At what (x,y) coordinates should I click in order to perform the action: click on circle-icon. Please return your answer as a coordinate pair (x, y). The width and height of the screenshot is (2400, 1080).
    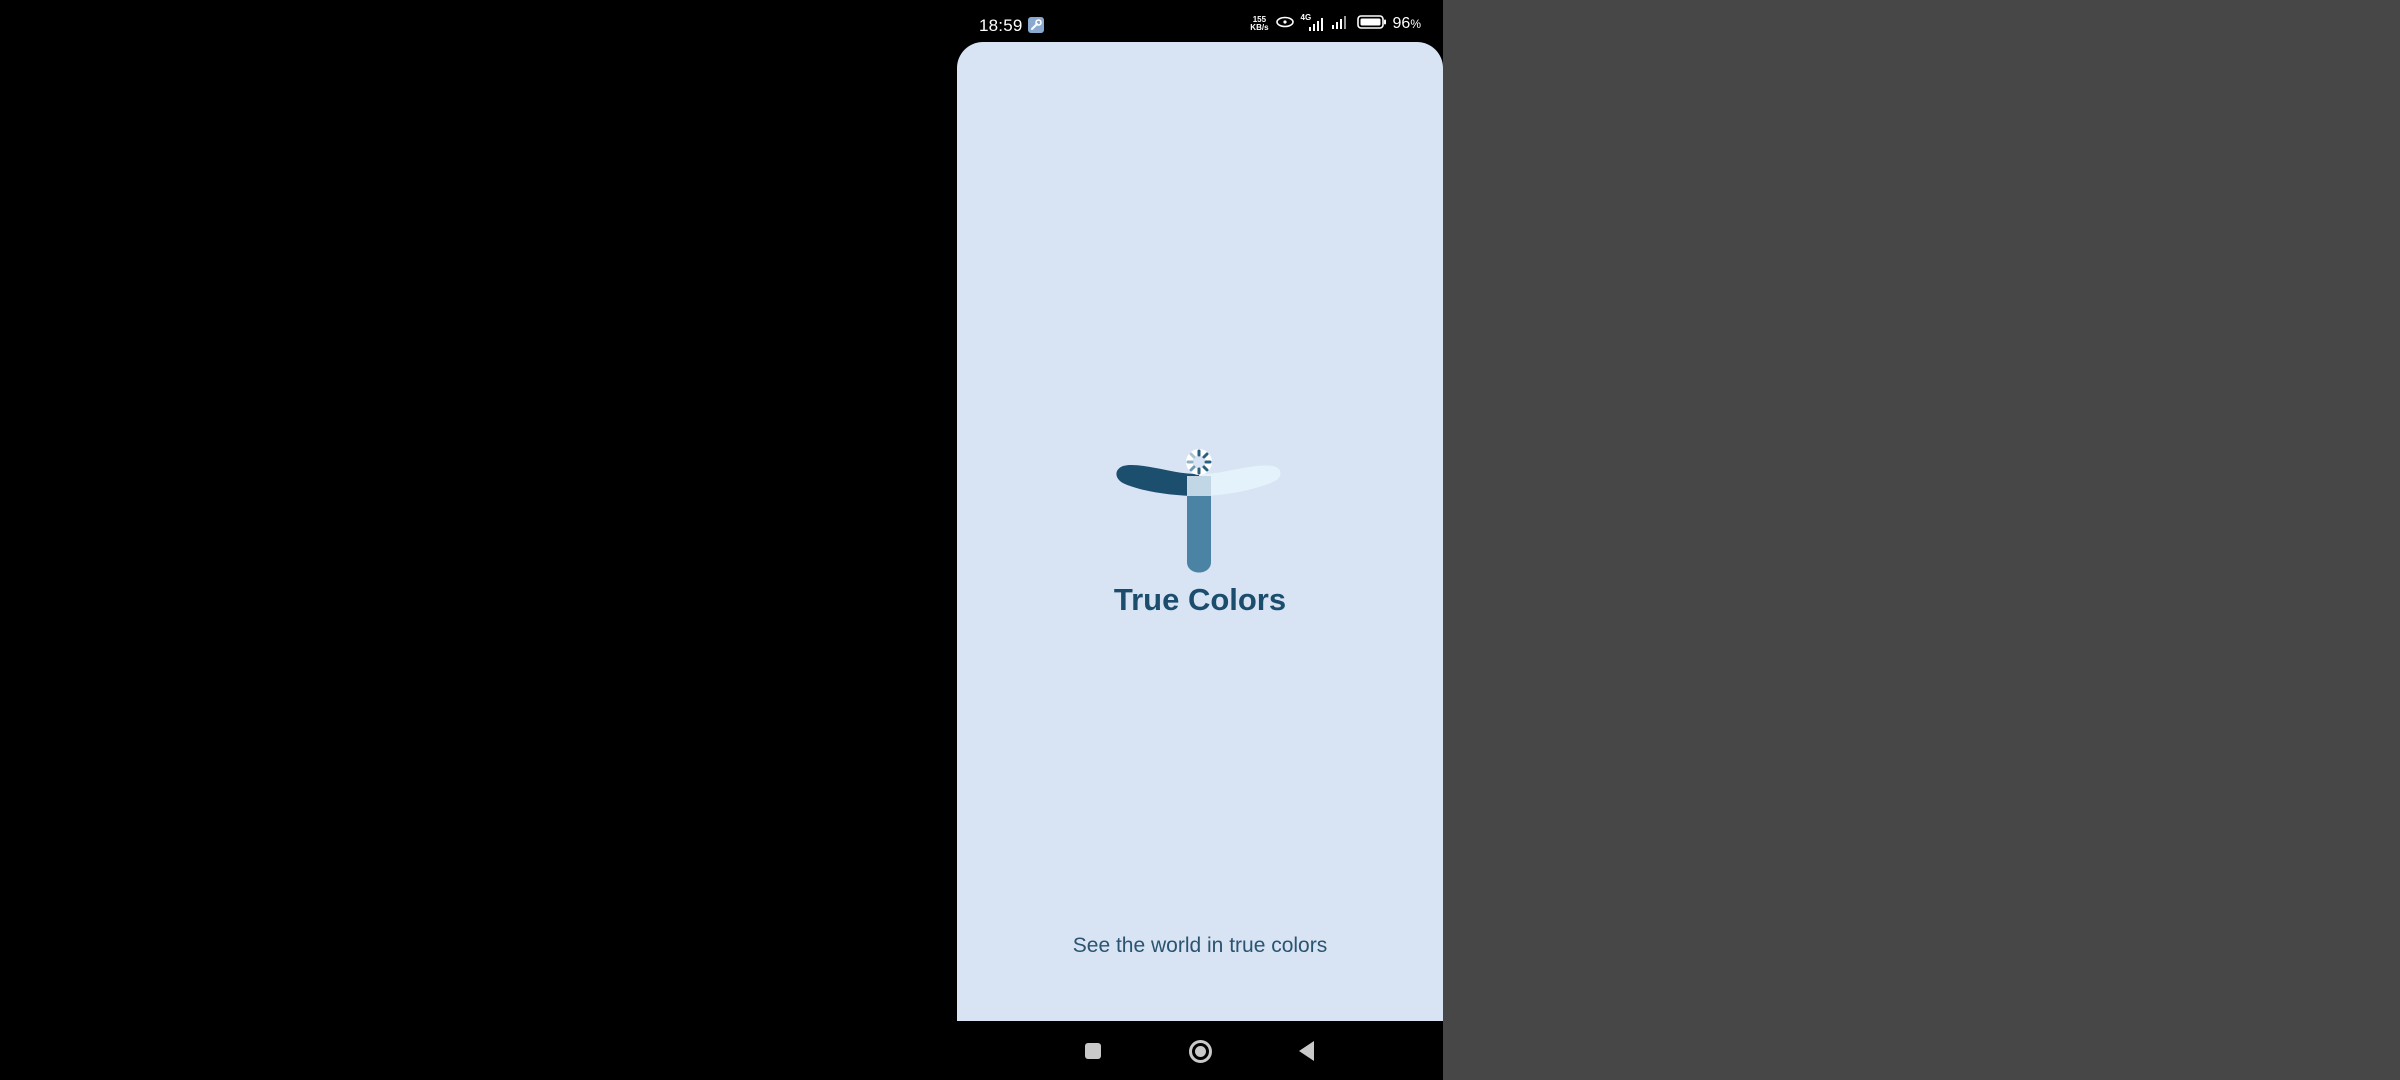
    Looking at the image, I should click on (1200, 1051).